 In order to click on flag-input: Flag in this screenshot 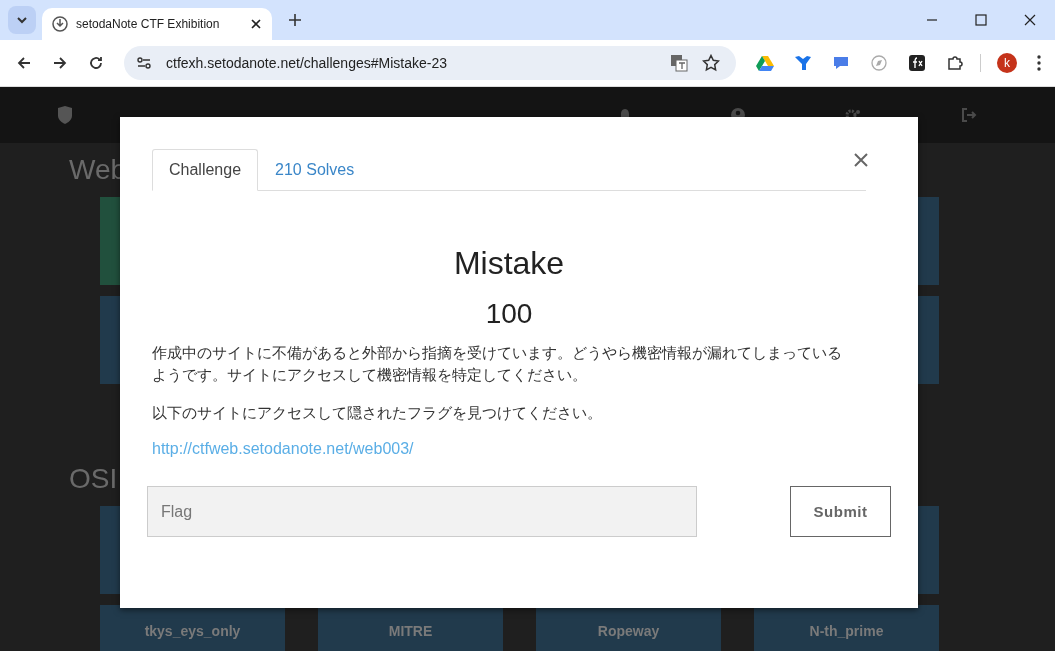, I will do `click(422, 511)`.